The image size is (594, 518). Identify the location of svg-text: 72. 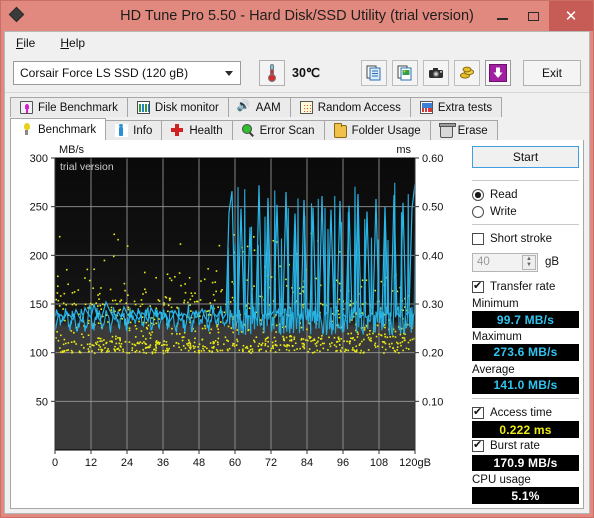
(271, 463).